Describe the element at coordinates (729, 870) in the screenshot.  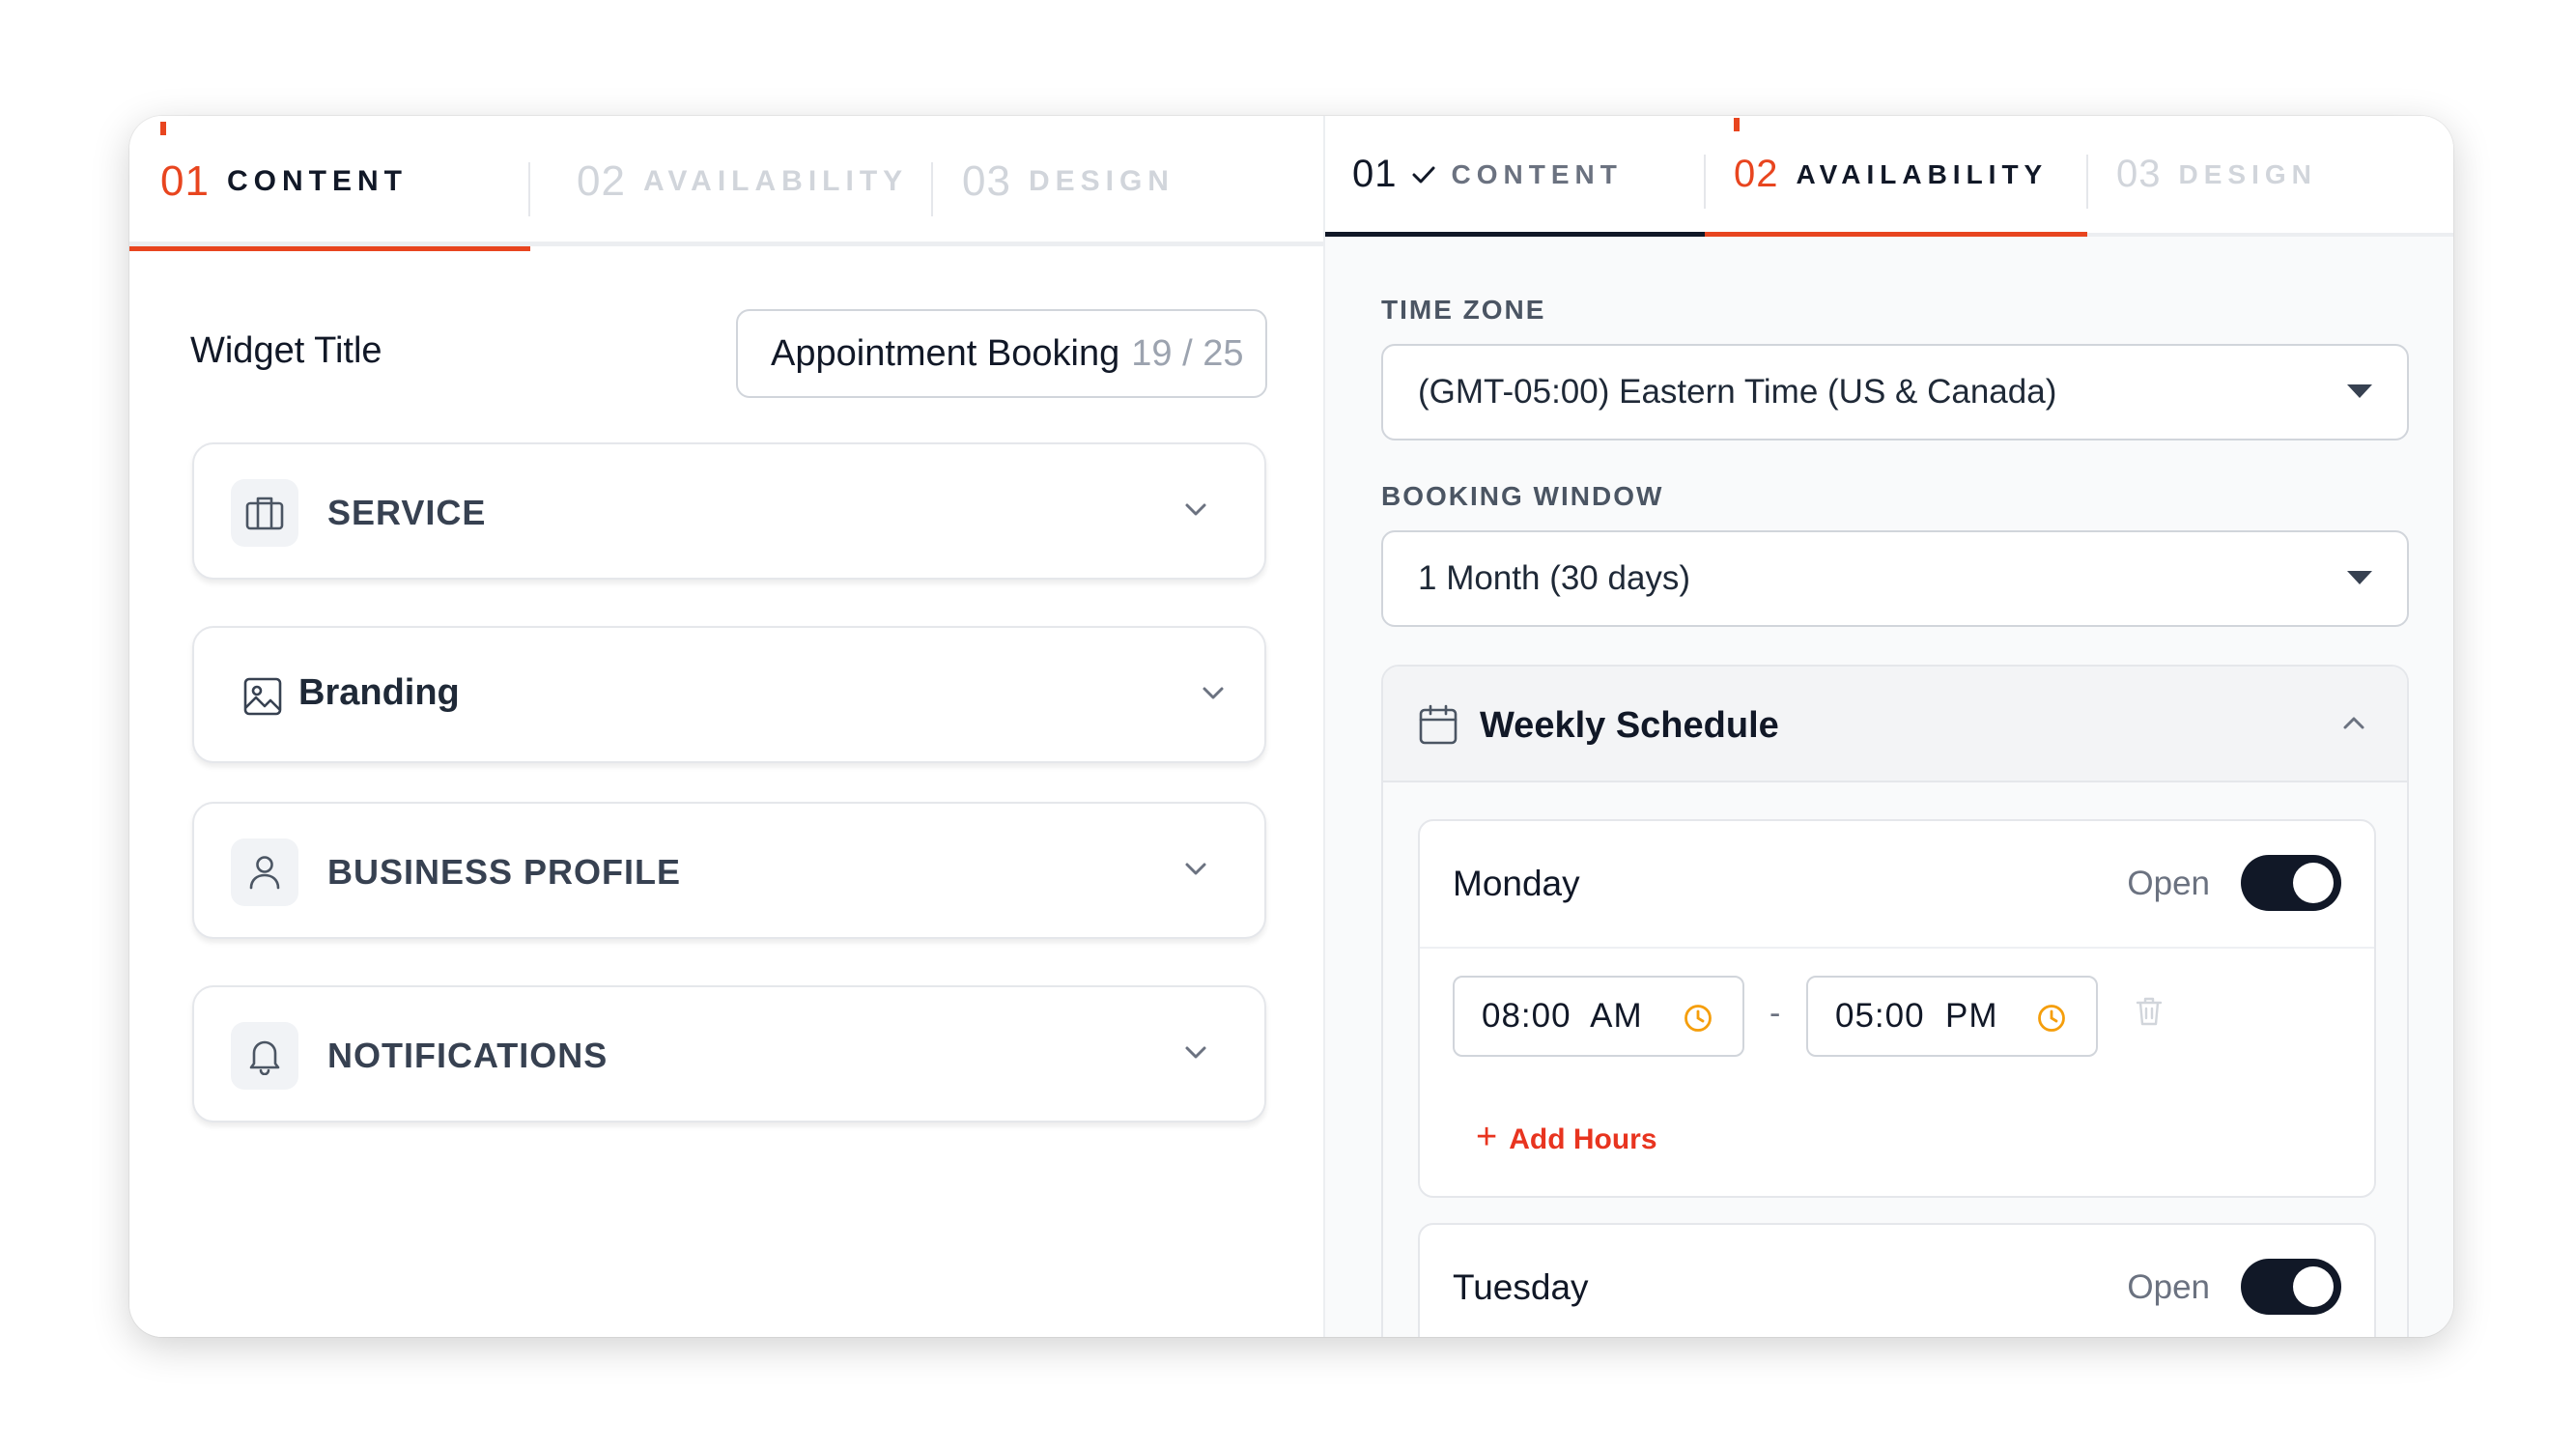
I see `accordion-business-profile: BUSINESS PROFILE` at that location.